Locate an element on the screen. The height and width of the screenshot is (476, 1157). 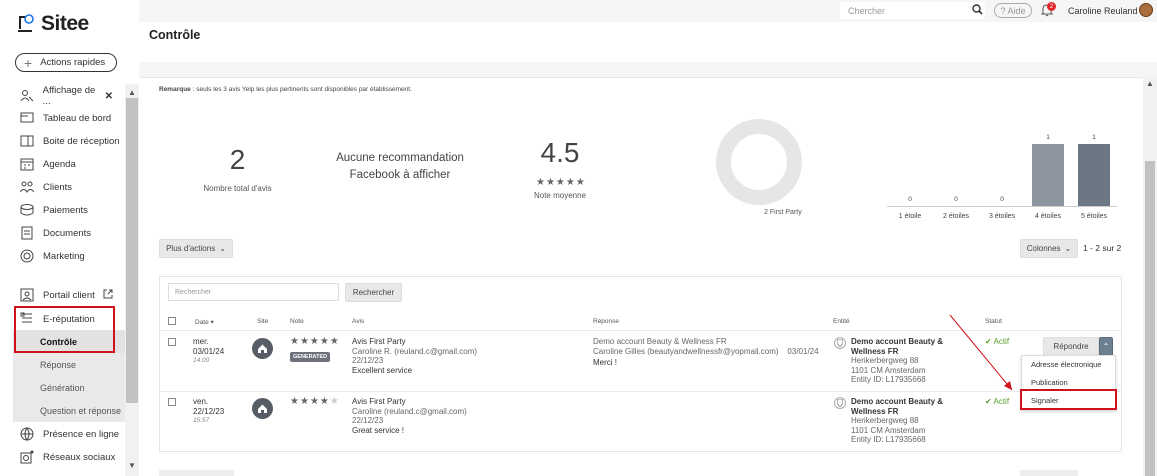
sidebar-item-dashboard: Tableau de bord is located at coordinates (62, 118).